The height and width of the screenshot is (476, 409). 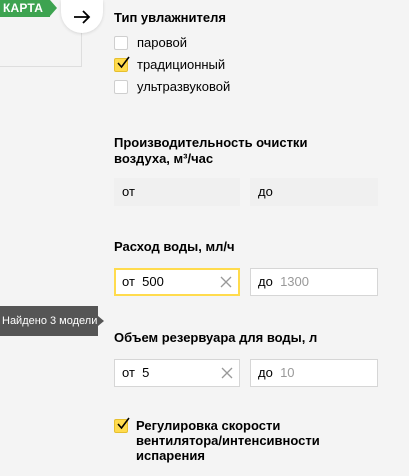 I want to click on map-badge: КАРТА, so click(x=28, y=8).